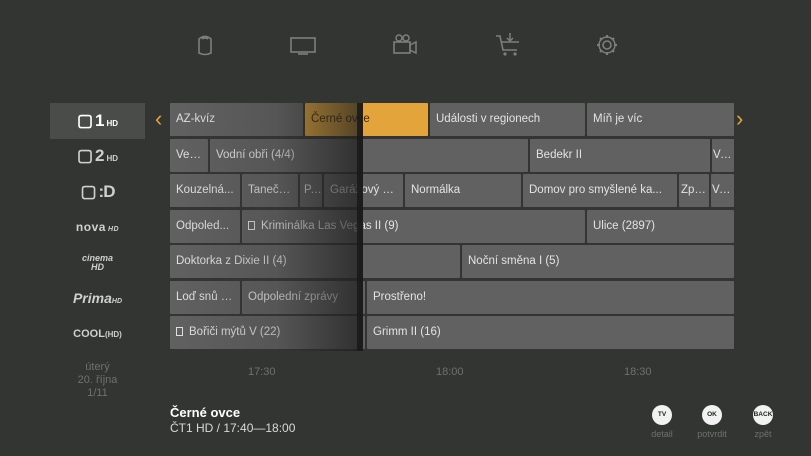 Image resolution: width=811 pixels, height=456 pixels. What do you see at coordinates (97, 393) in the screenshot?
I see `date-counter: 1/11` at bounding box center [97, 393].